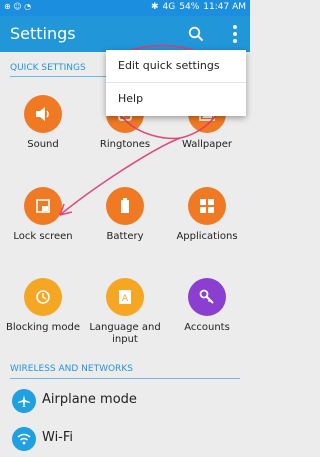  Describe the element at coordinates (43, 236) in the screenshot. I see `quick-setting-label: Lock screen` at that location.